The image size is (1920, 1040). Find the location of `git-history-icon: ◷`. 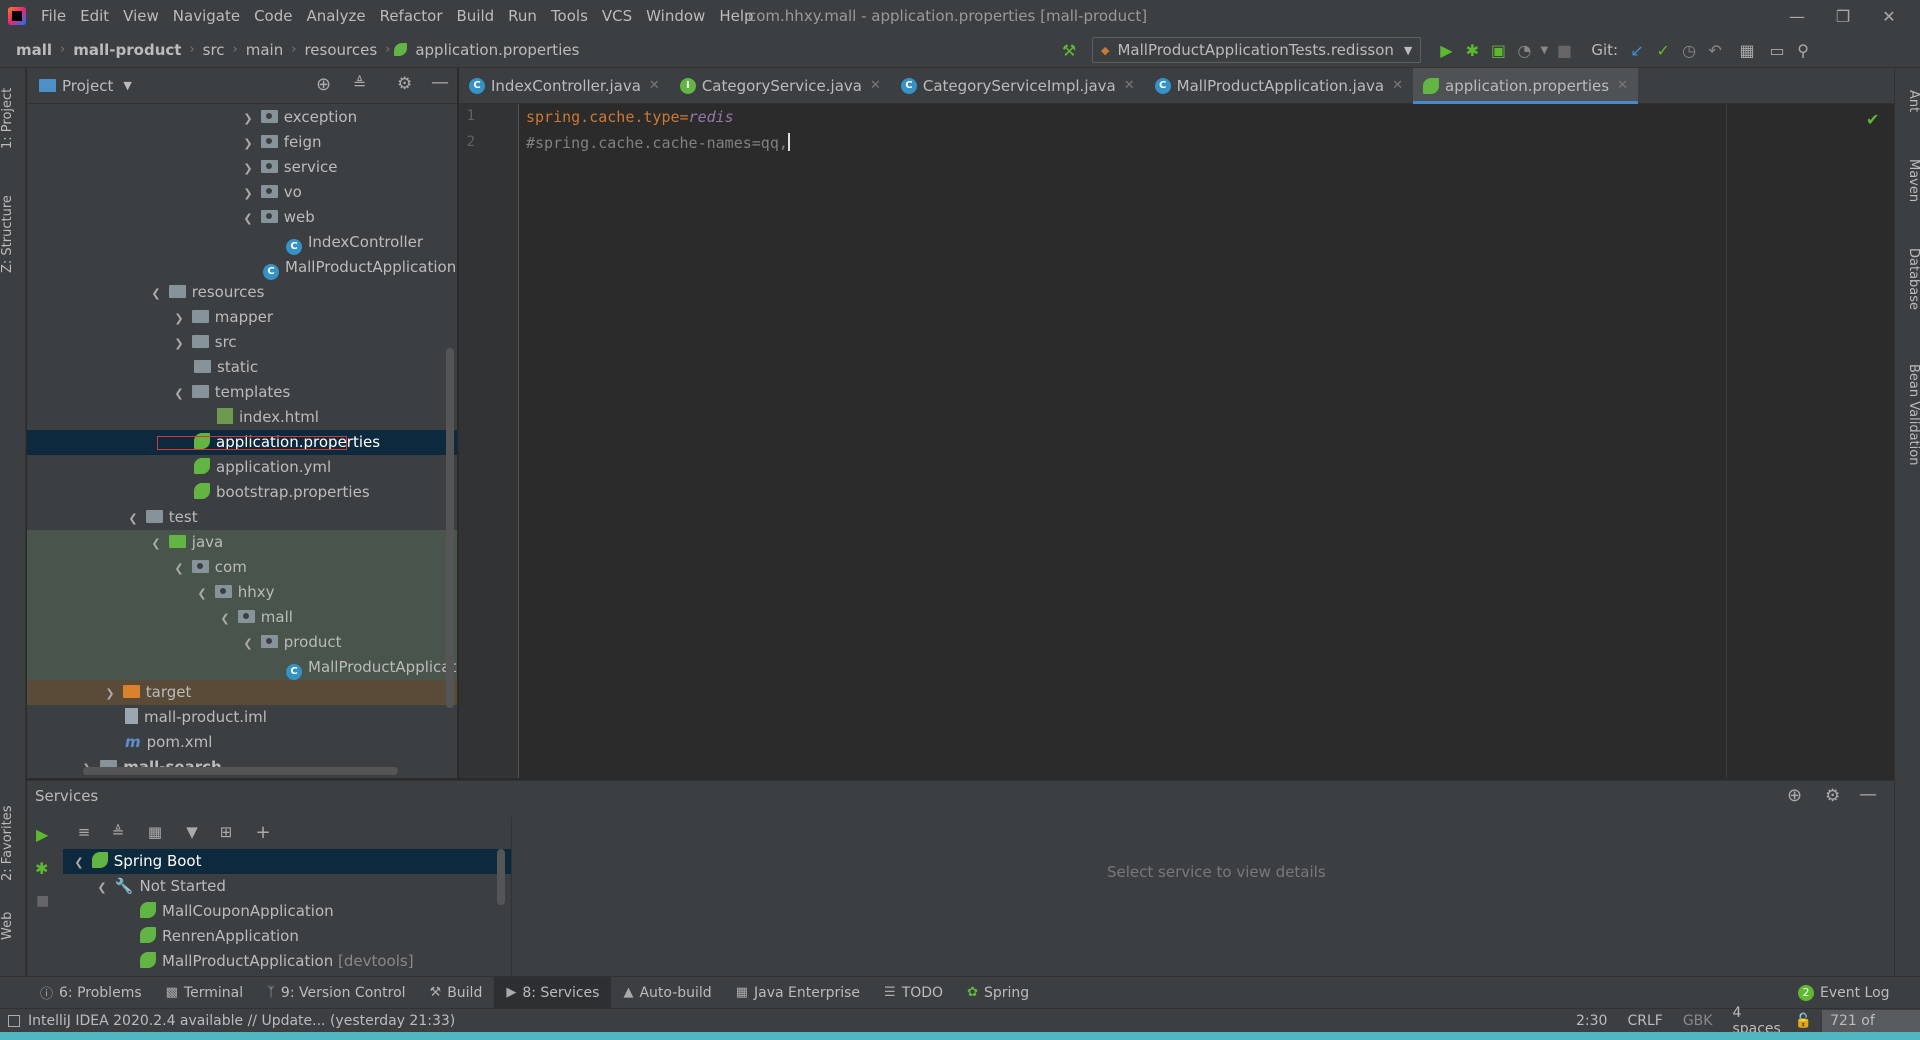

git-history-icon: ◷ is located at coordinates (1689, 50).